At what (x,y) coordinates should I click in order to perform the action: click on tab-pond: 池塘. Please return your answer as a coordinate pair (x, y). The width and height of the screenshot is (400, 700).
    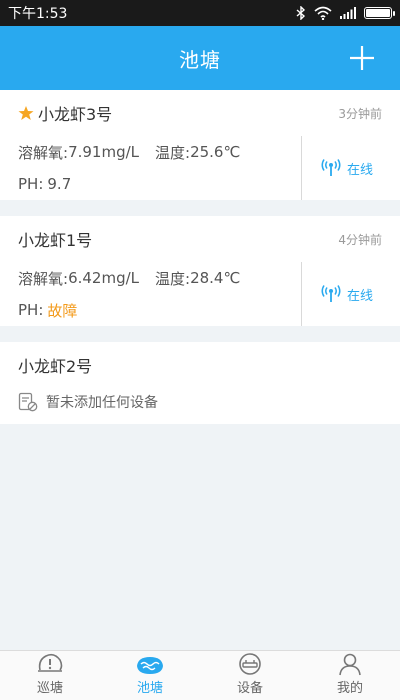
    Looking at the image, I should click on (150, 675).